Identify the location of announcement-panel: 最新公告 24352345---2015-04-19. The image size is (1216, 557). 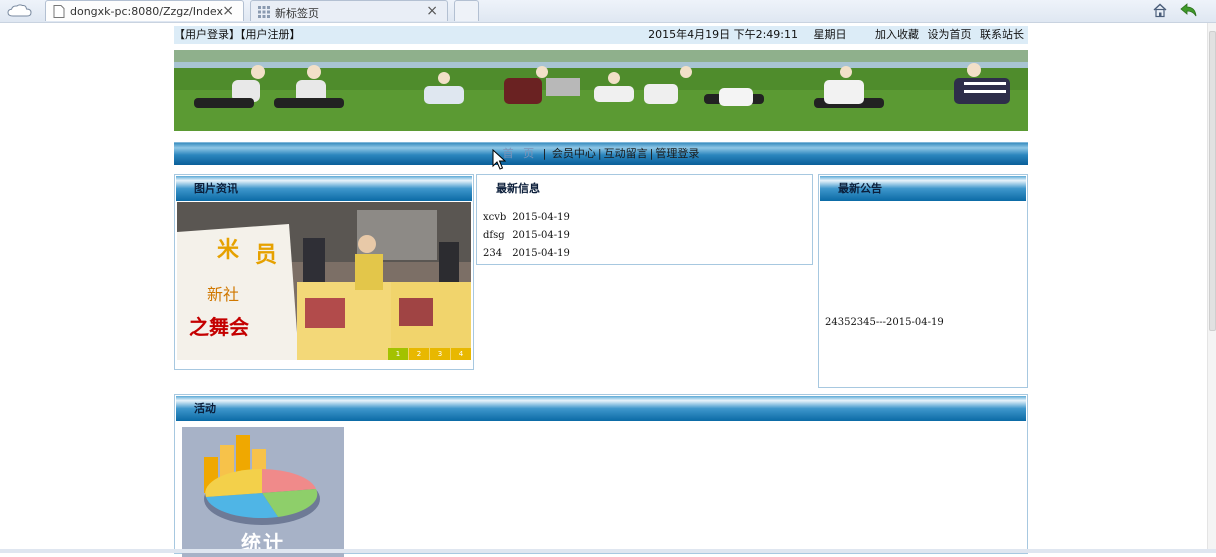
(923, 281).